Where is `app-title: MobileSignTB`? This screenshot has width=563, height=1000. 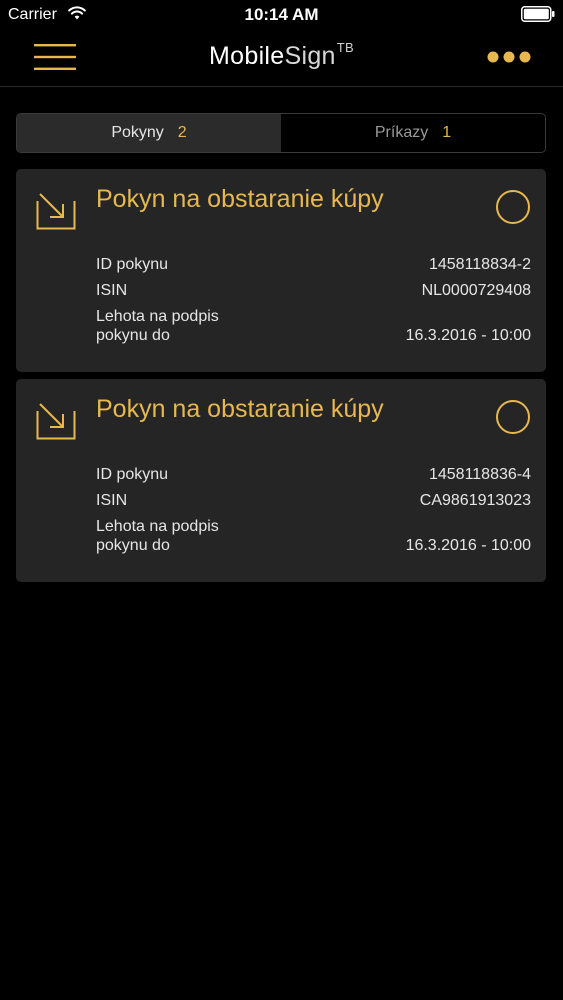 app-title: MobileSignTB is located at coordinates (281, 55).